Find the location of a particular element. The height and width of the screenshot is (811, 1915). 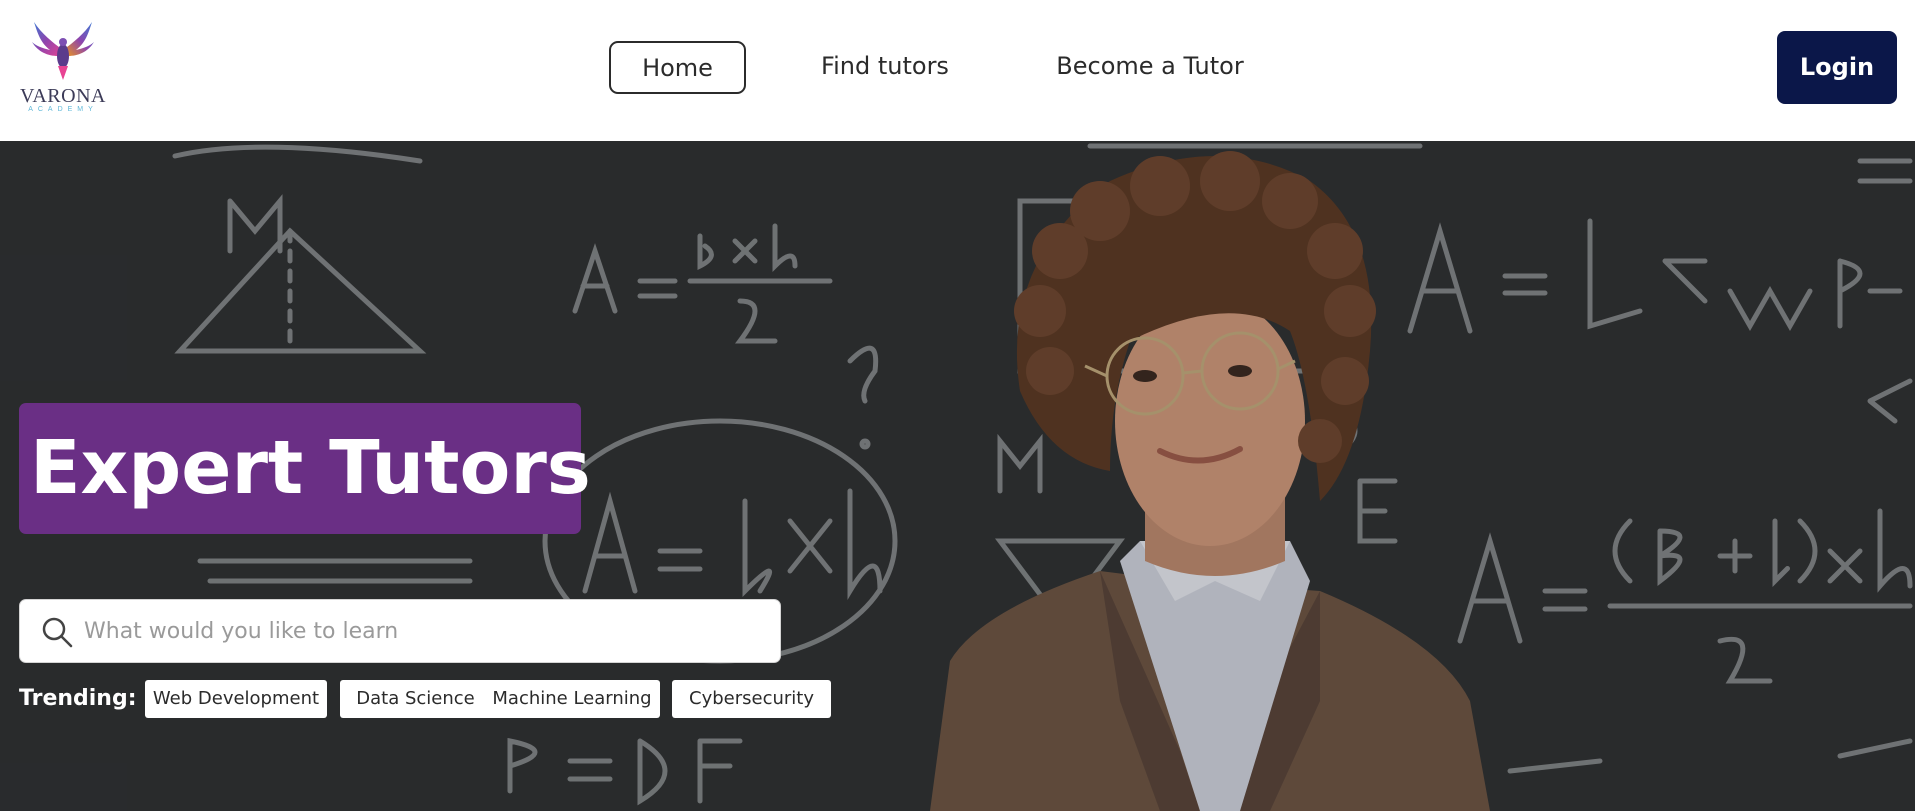

nav-home-link: Home is located at coordinates (677, 67).